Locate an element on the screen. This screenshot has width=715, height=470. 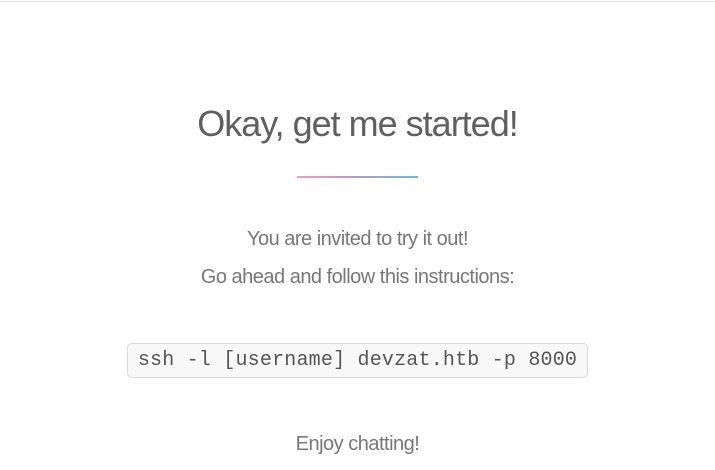
section-heading: Okay, get me started! is located at coordinates (357, 123).